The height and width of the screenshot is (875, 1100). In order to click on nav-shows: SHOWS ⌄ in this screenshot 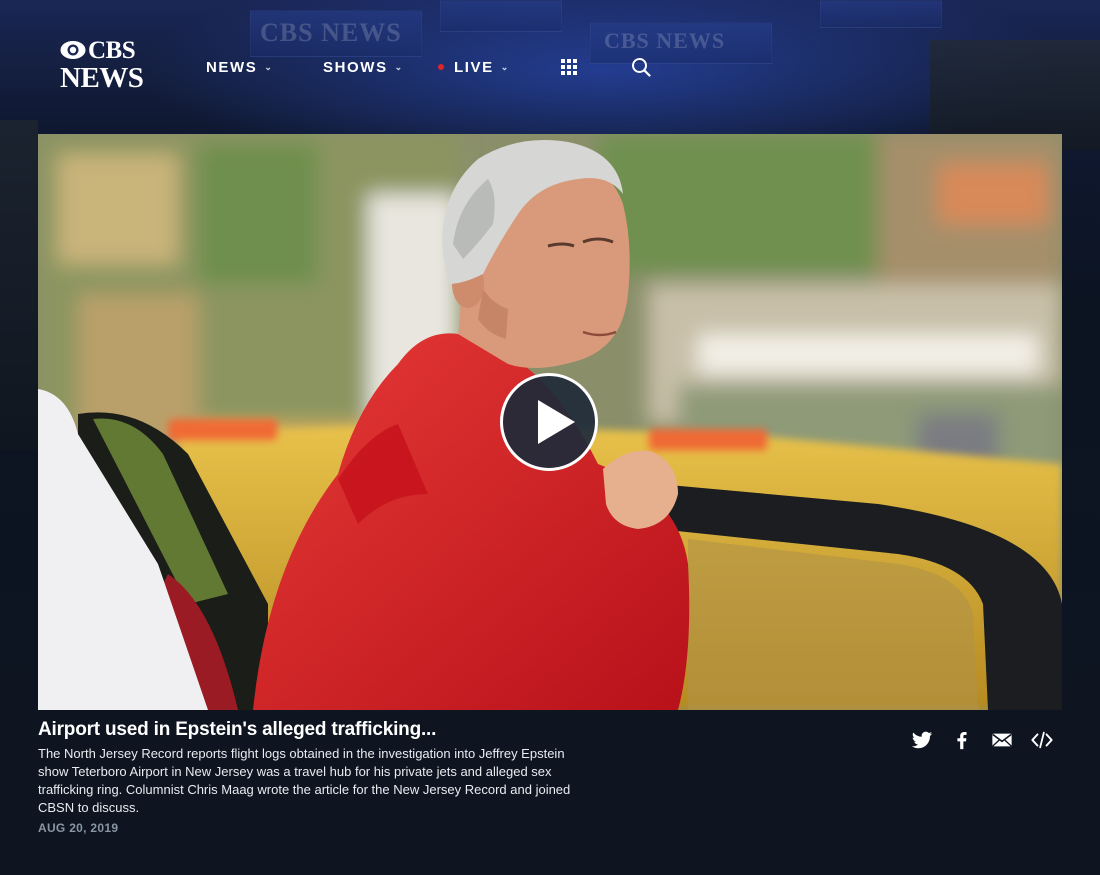, I will do `click(362, 67)`.